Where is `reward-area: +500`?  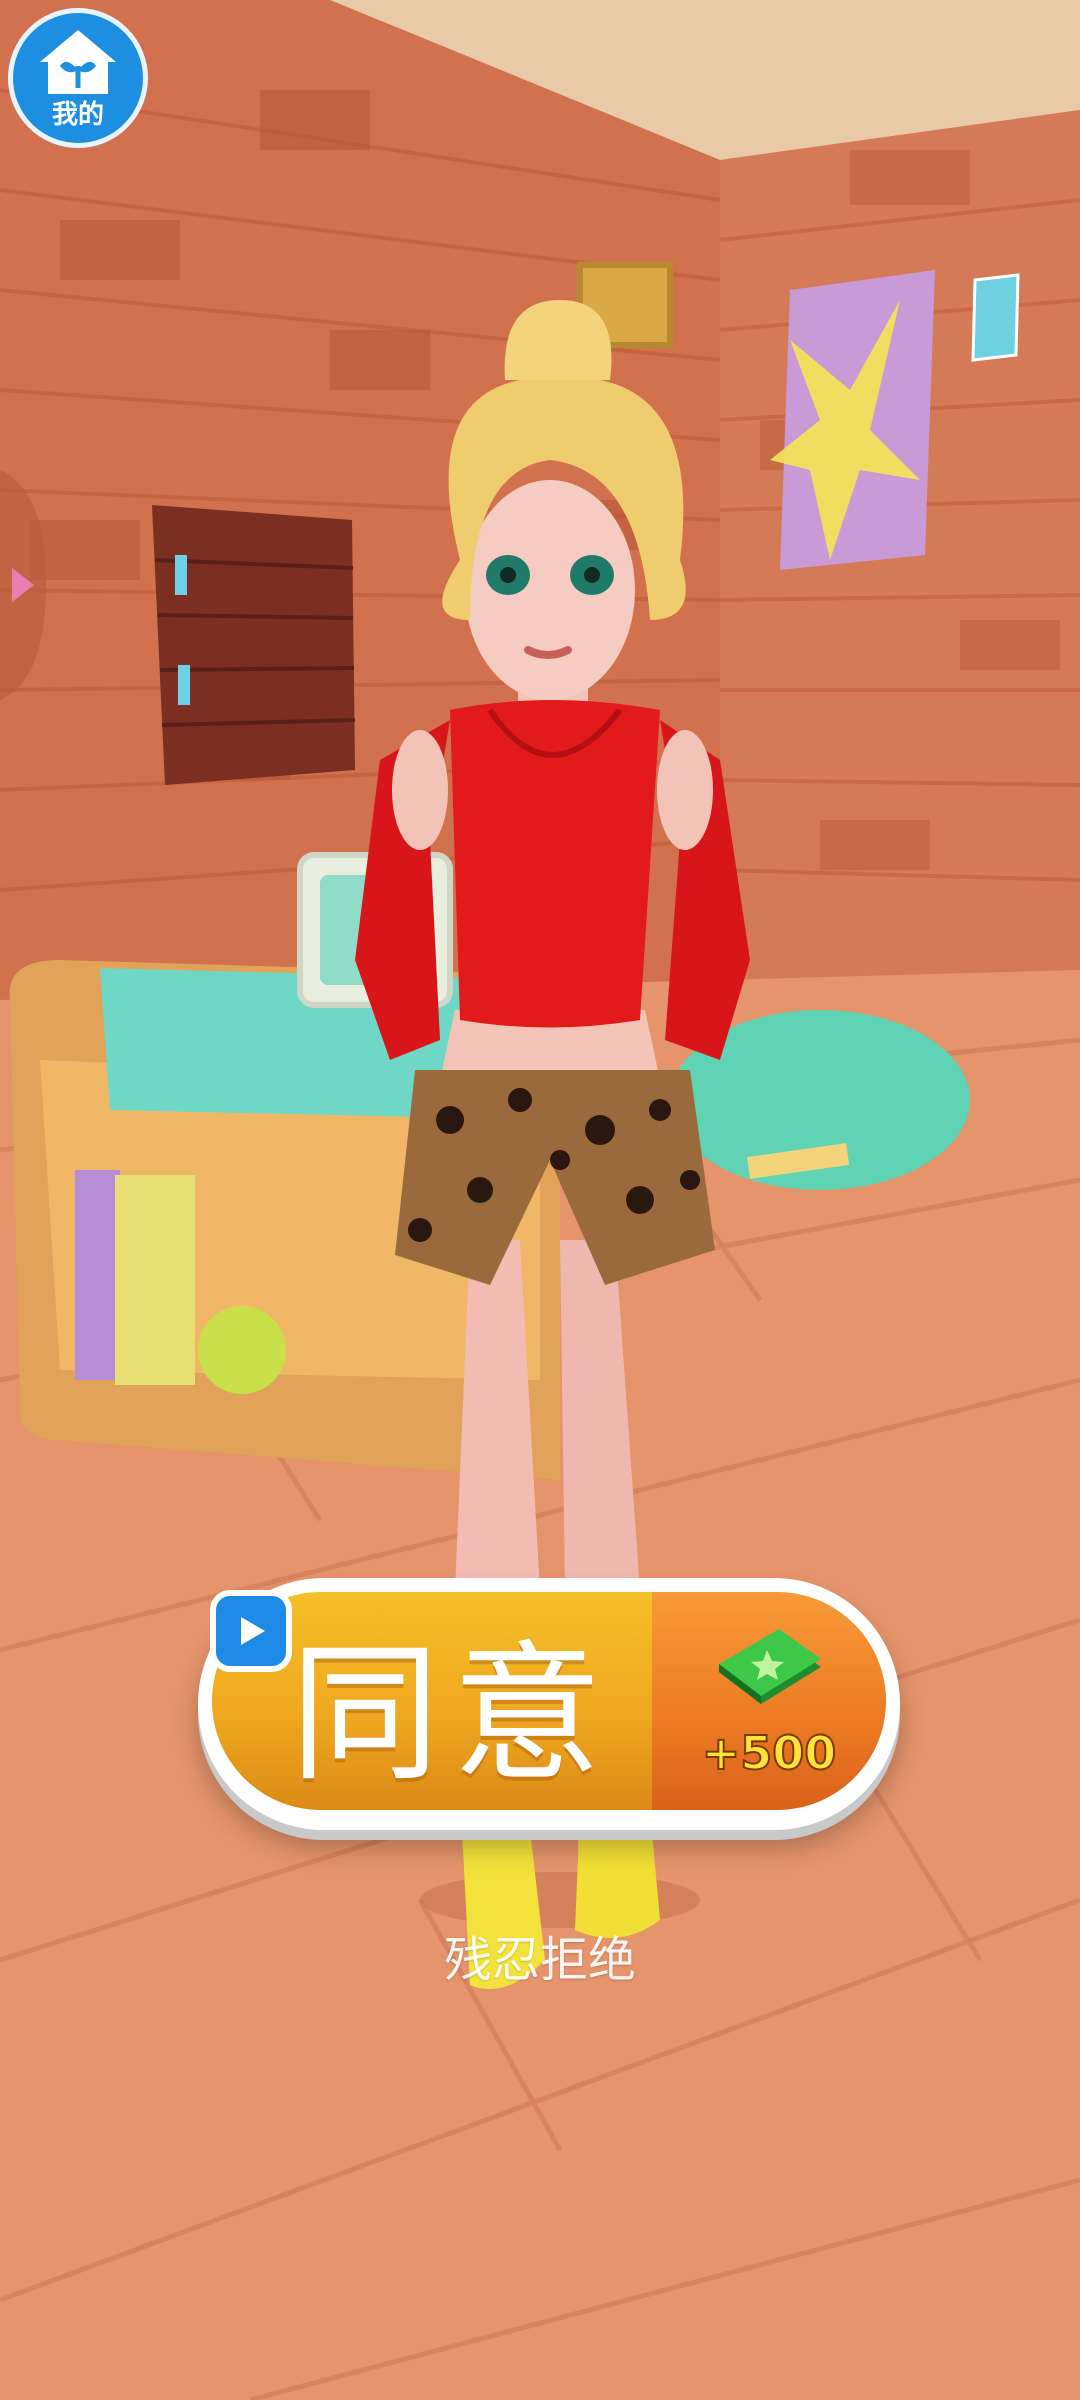
reward-area: +500 is located at coordinates (769, 1701).